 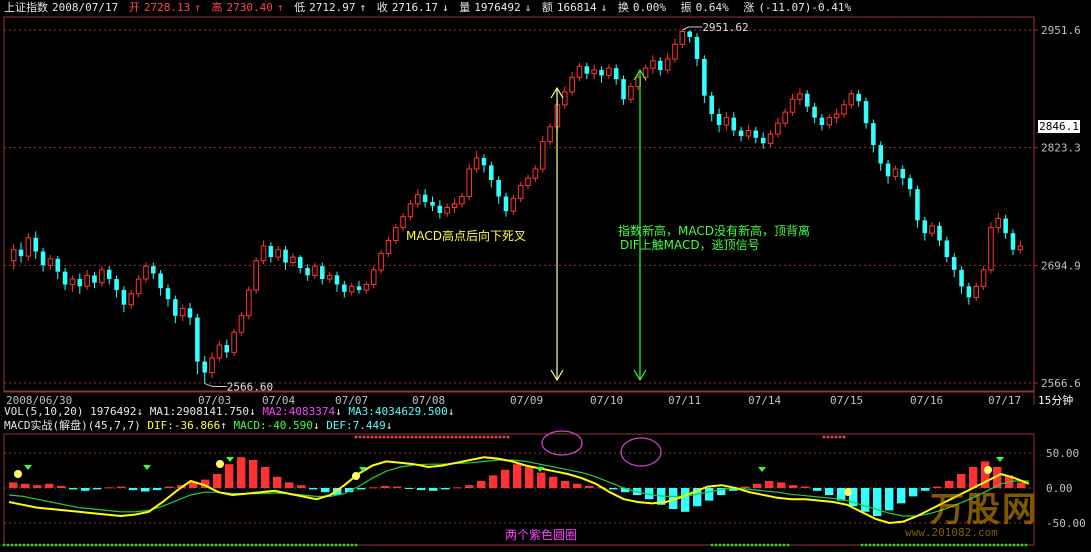 I want to click on period-label: 15分钟, so click(x=1055, y=399).